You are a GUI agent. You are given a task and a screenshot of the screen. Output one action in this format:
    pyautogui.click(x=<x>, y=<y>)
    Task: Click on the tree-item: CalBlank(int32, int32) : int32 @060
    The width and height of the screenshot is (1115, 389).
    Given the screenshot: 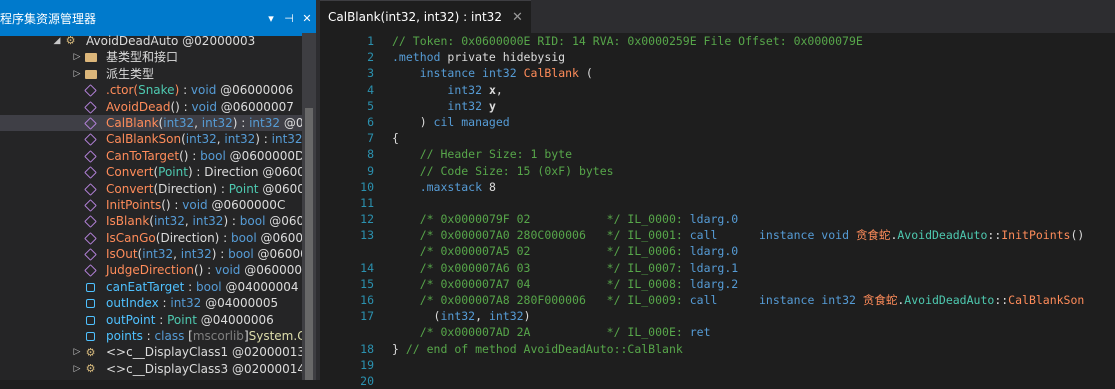 What is the action you would take?
    pyautogui.click(x=158, y=123)
    